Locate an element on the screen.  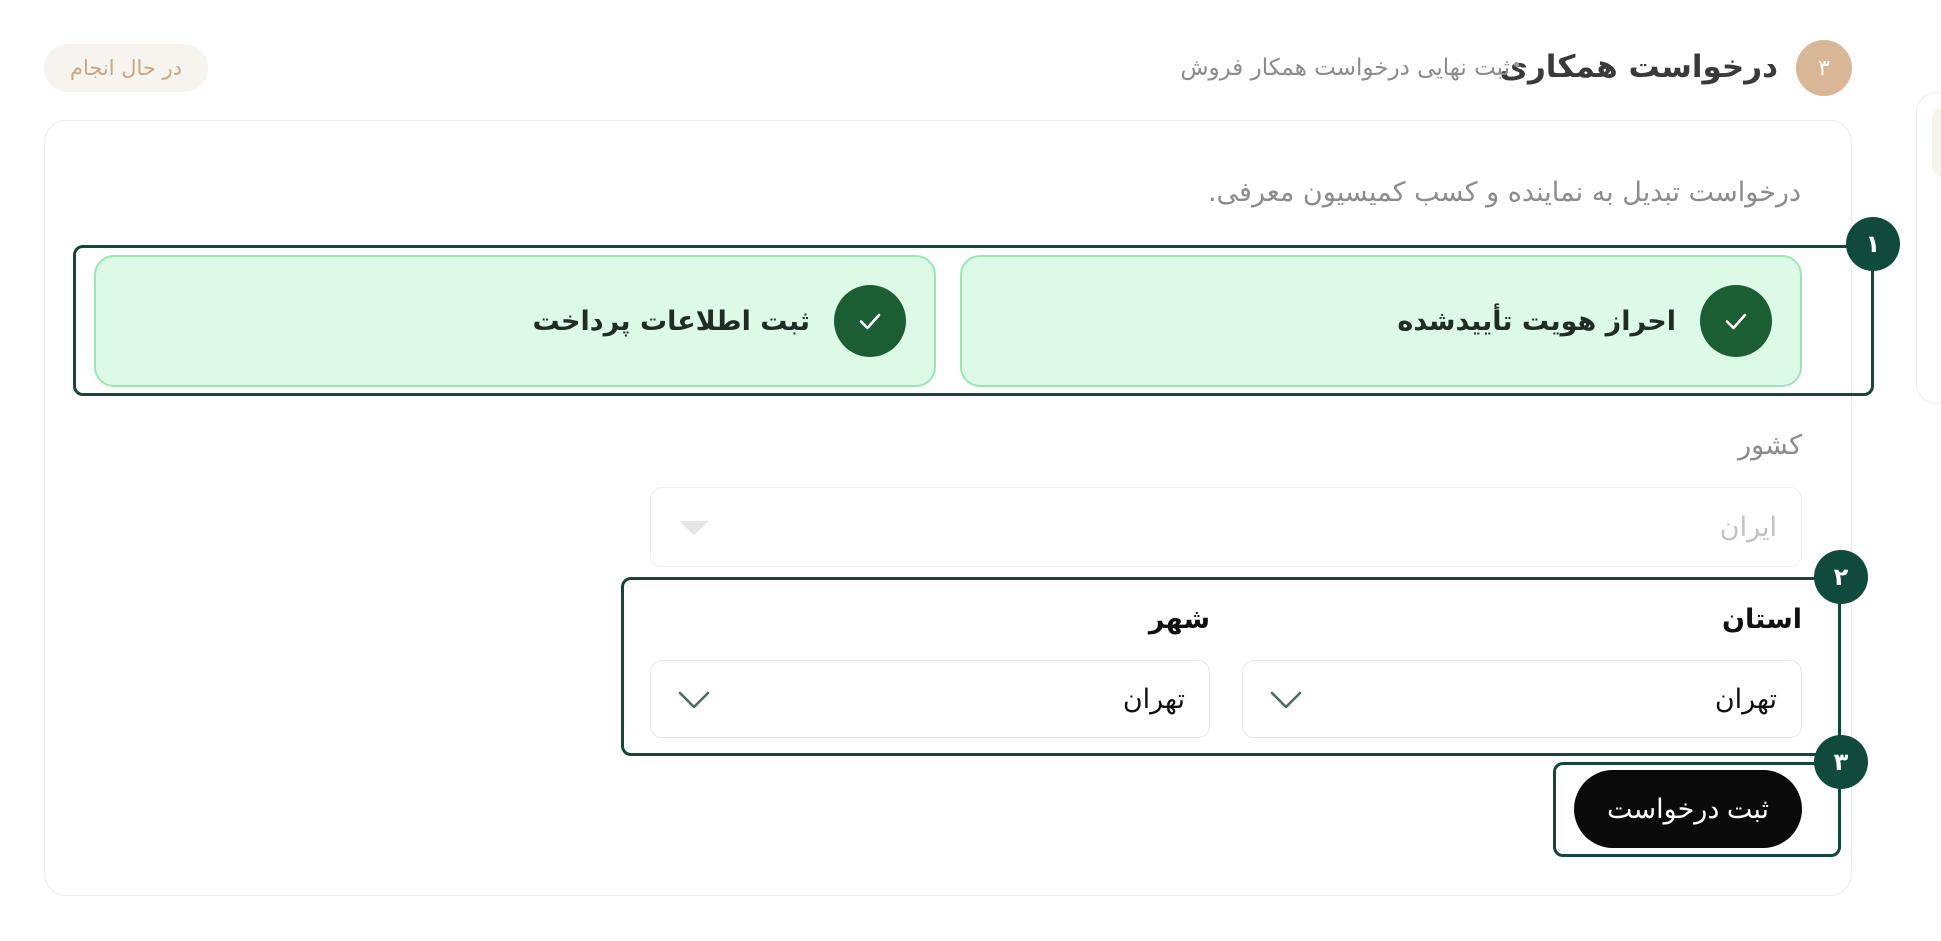
section-subtitle: ثبت نهایی درخواست همکار فروش is located at coordinates (1345, 68).